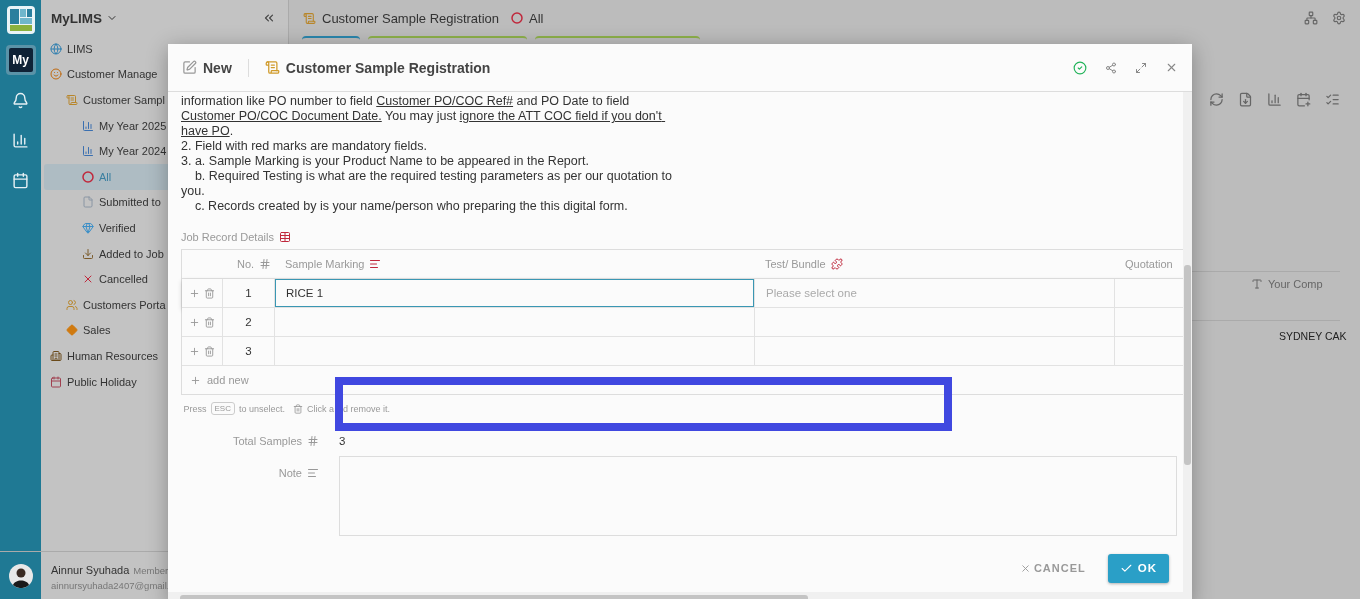  I want to click on instruction-text: 2. Field with red marks are mandatory fields., so click(304, 146).